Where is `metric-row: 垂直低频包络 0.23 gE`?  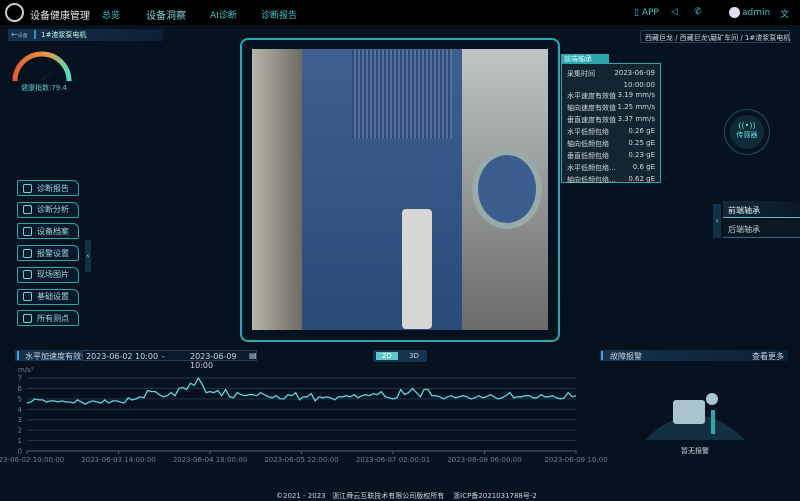 metric-row: 垂直低频包络 0.23 gE is located at coordinates (611, 156).